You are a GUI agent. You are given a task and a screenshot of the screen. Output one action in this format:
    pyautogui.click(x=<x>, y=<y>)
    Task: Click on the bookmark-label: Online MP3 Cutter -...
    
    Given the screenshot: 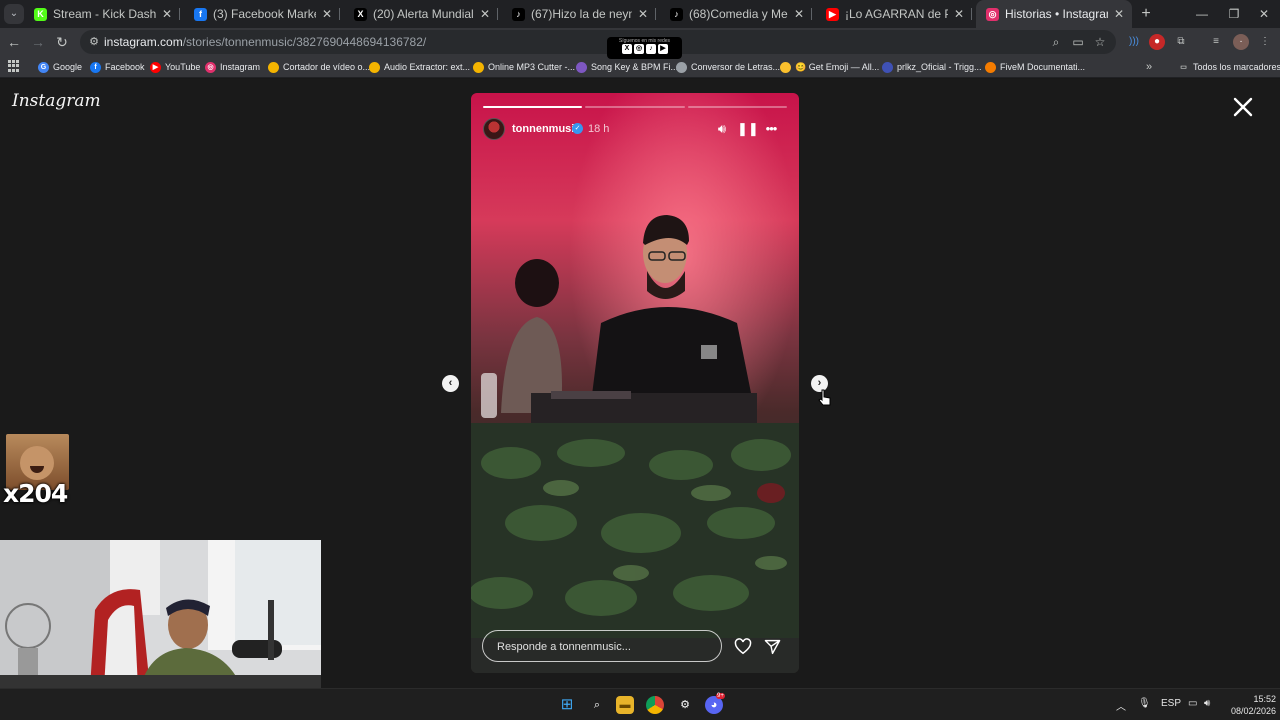 What is the action you would take?
    pyautogui.click(x=532, y=67)
    